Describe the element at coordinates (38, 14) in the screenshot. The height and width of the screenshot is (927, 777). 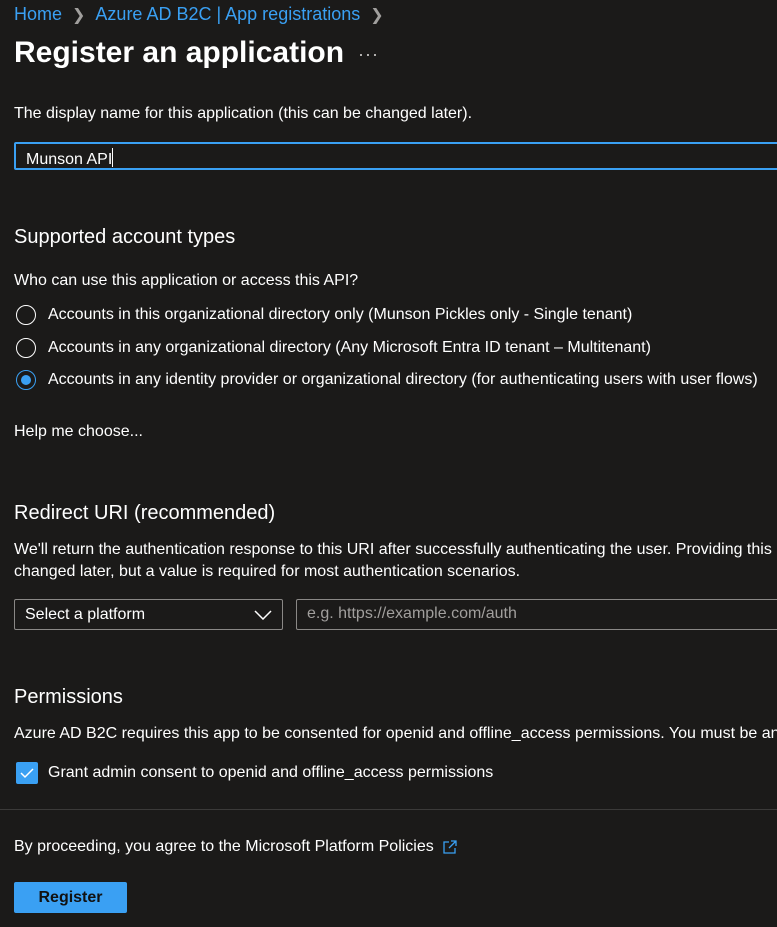
I see `breadcrumb-home: Home` at that location.